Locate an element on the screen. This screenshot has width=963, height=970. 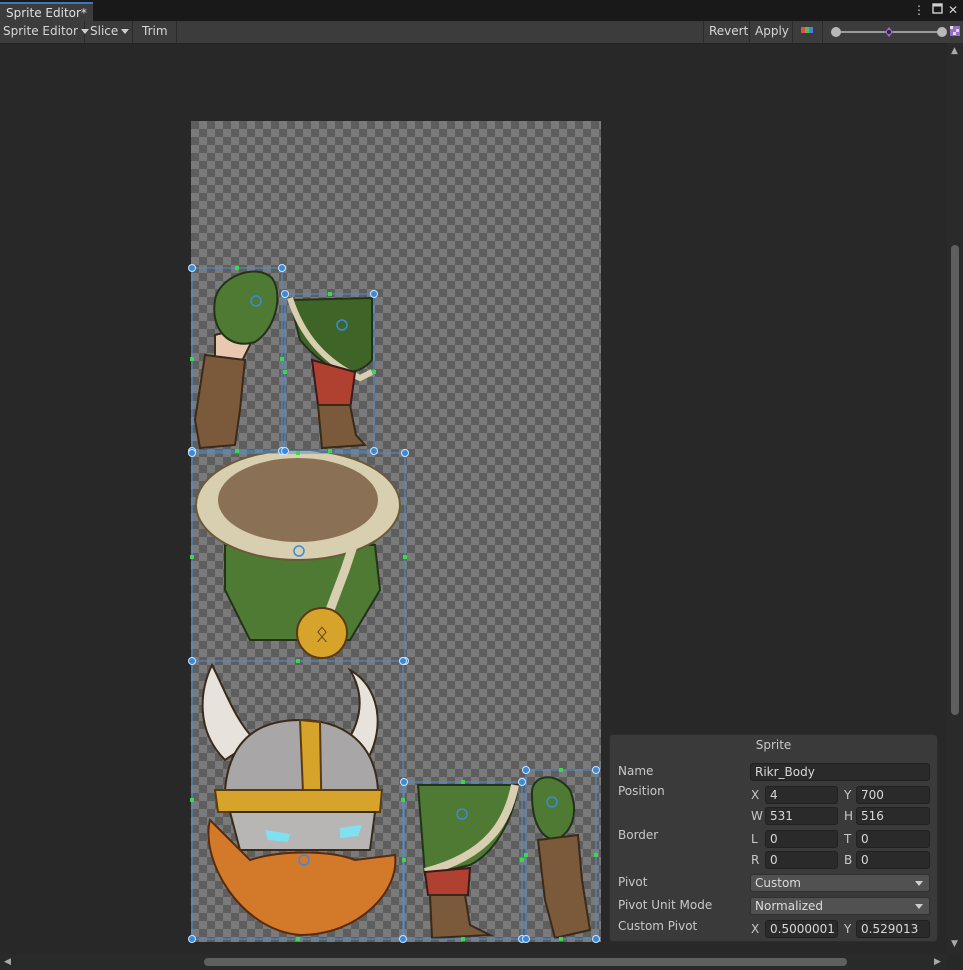
border-r-label: R is located at coordinates (755, 860).